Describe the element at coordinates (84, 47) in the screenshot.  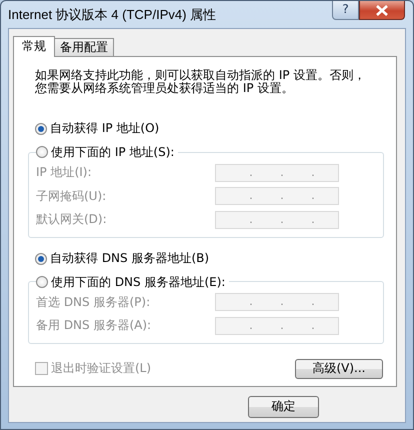
I see `tab: 备用配置` at that location.